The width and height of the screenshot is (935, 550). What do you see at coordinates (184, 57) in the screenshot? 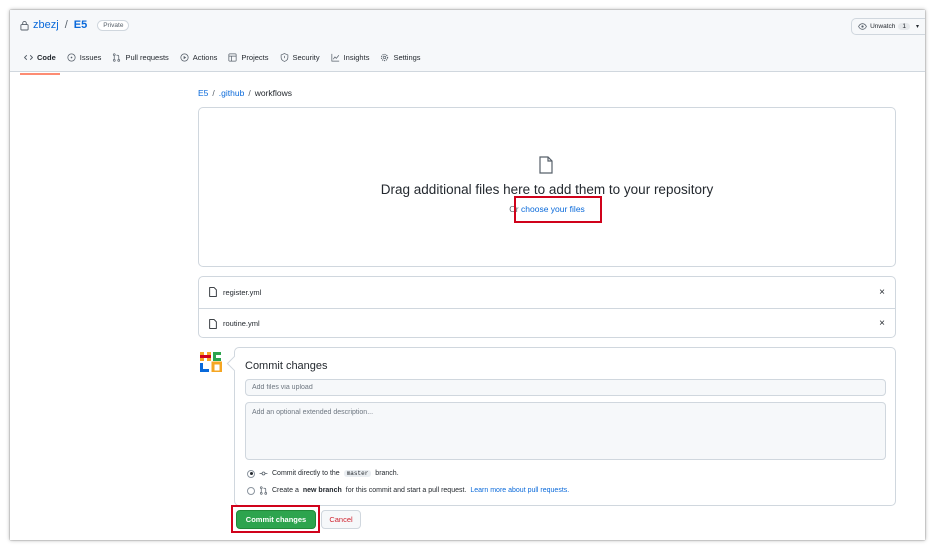
I see `play-icon` at bounding box center [184, 57].